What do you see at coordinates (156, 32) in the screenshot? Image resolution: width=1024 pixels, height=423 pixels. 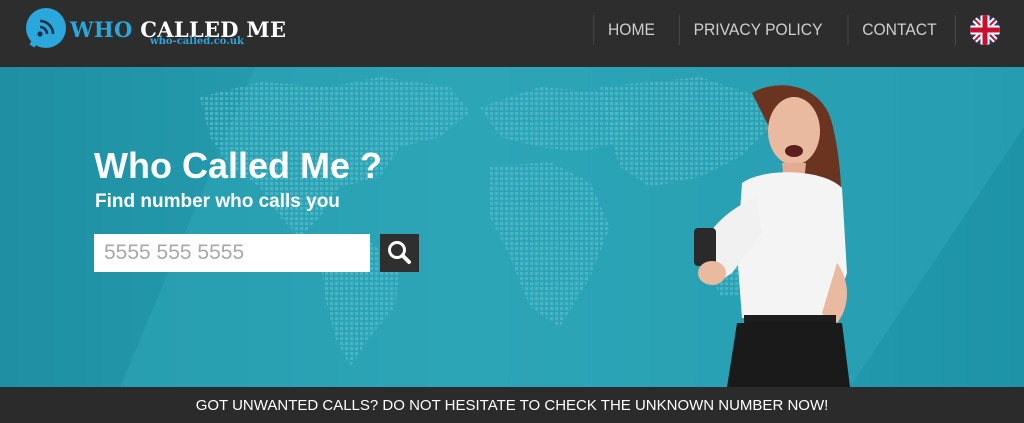 I see `site-logo: WHO CALLED ME who-called.co.uk` at bounding box center [156, 32].